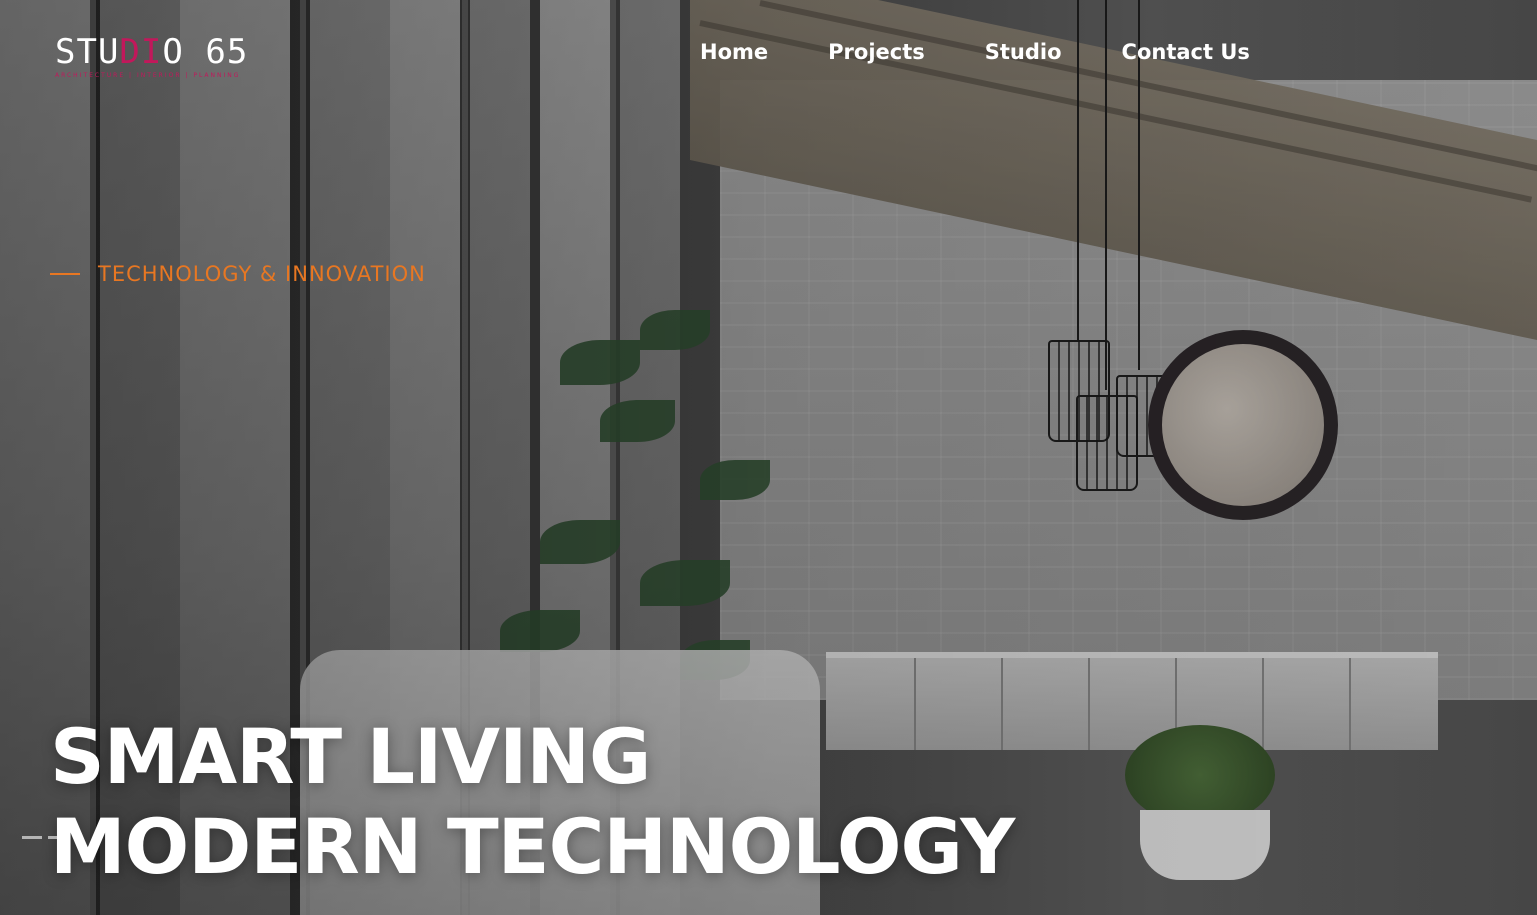 This screenshot has height=915, width=1537. What do you see at coordinates (876, 52) in the screenshot?
I see `nav-projects: Projects` at bounding box center [876, 52].